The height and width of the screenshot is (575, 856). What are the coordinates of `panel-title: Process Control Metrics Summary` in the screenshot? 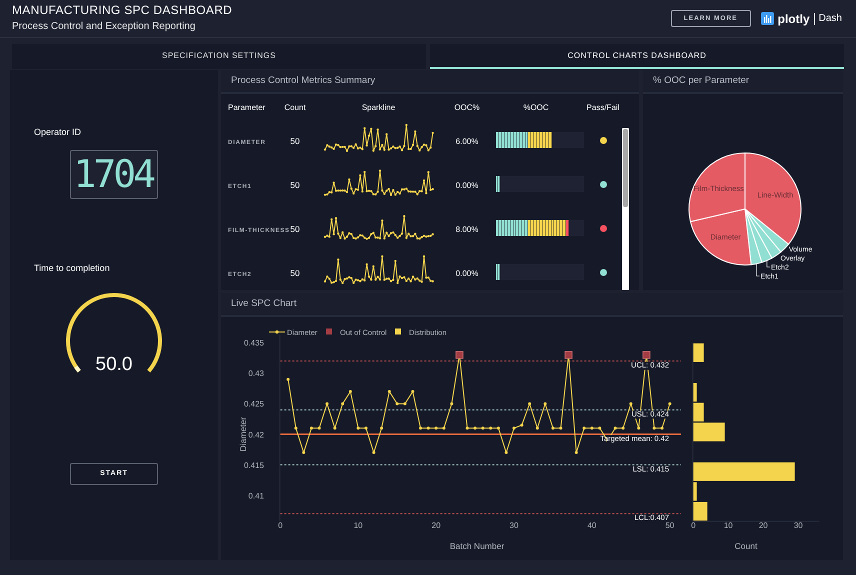 It's located at (303, 81).